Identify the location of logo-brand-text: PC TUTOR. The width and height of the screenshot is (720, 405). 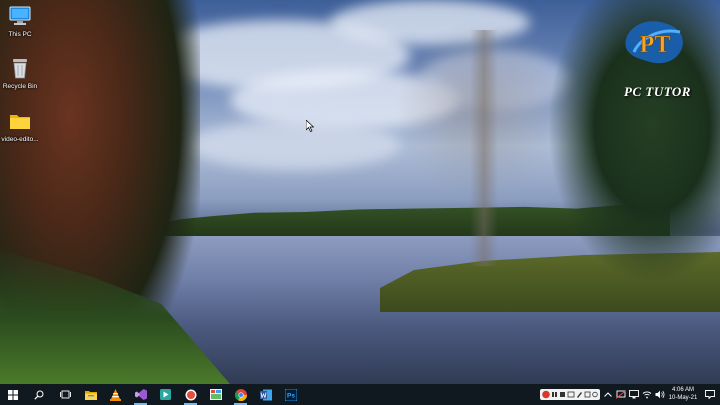
(657, 91).